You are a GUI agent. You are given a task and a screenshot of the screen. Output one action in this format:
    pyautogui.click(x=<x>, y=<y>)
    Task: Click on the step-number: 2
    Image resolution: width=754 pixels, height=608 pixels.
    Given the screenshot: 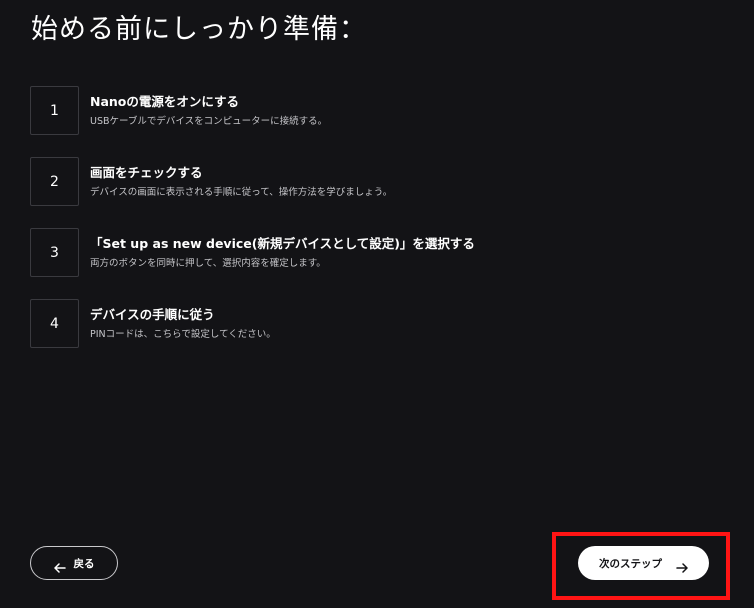 What is the action you would take?
    pyautogui.click(x=54, y=181)
    